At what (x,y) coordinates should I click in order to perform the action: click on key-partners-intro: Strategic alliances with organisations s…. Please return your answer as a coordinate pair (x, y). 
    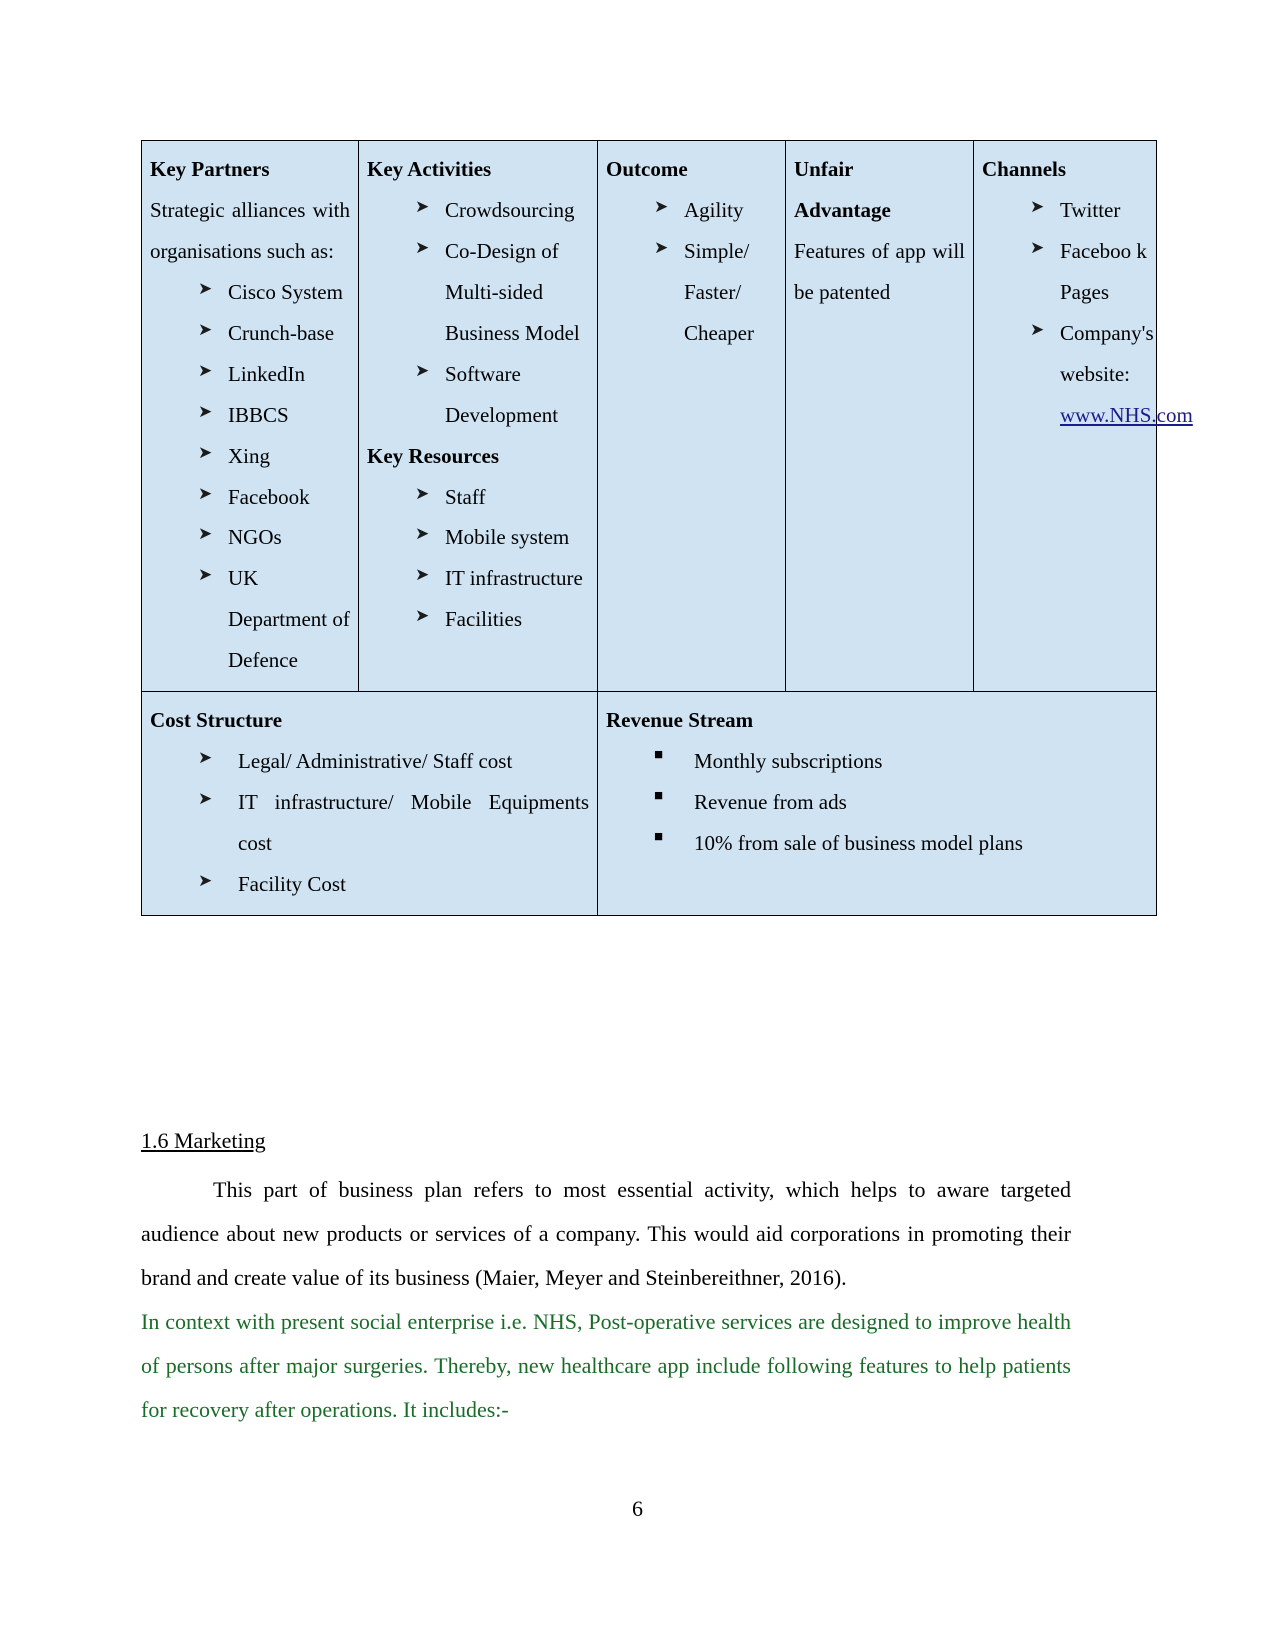
    Looking at the image, I should click on (250, 230).